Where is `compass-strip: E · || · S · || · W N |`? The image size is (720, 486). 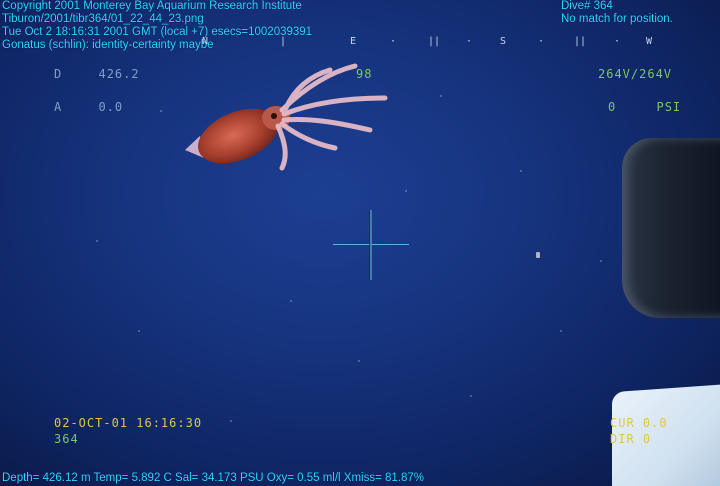
compass-strip: E · || · S · || · W N | is located at coordinates (431, 42).